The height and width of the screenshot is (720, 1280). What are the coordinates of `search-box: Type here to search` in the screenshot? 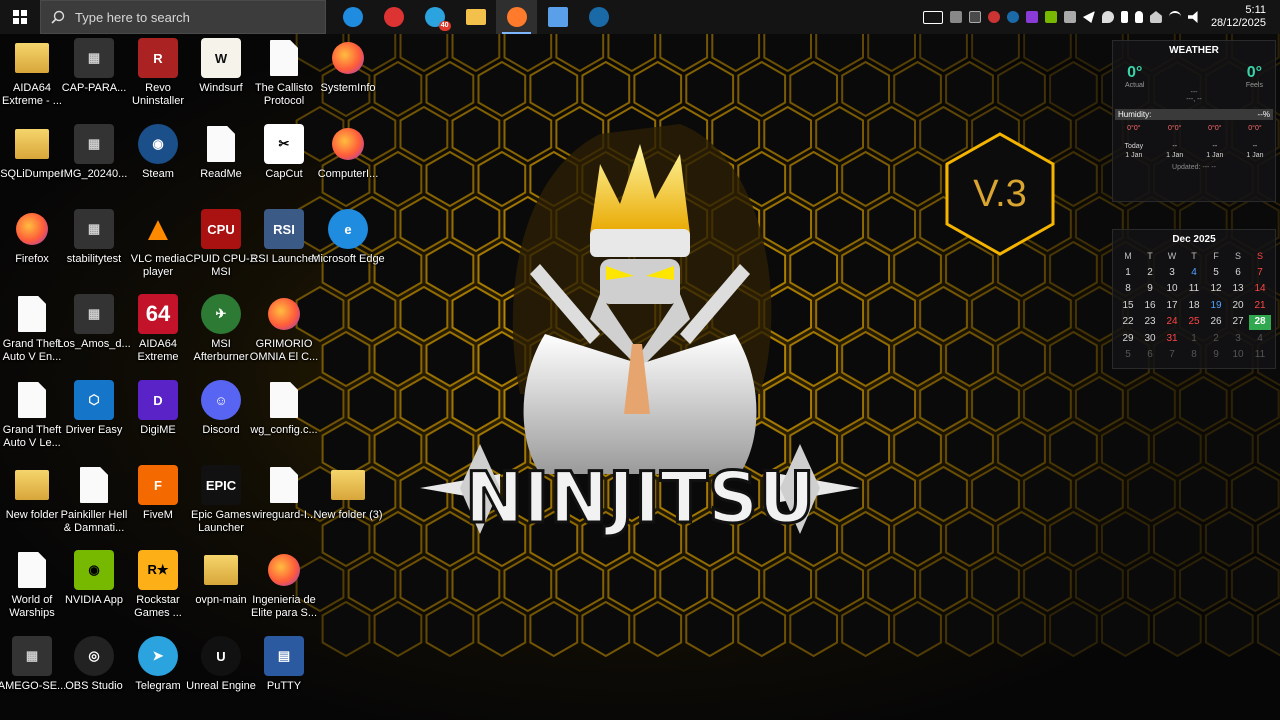 It's located at (183, 17).